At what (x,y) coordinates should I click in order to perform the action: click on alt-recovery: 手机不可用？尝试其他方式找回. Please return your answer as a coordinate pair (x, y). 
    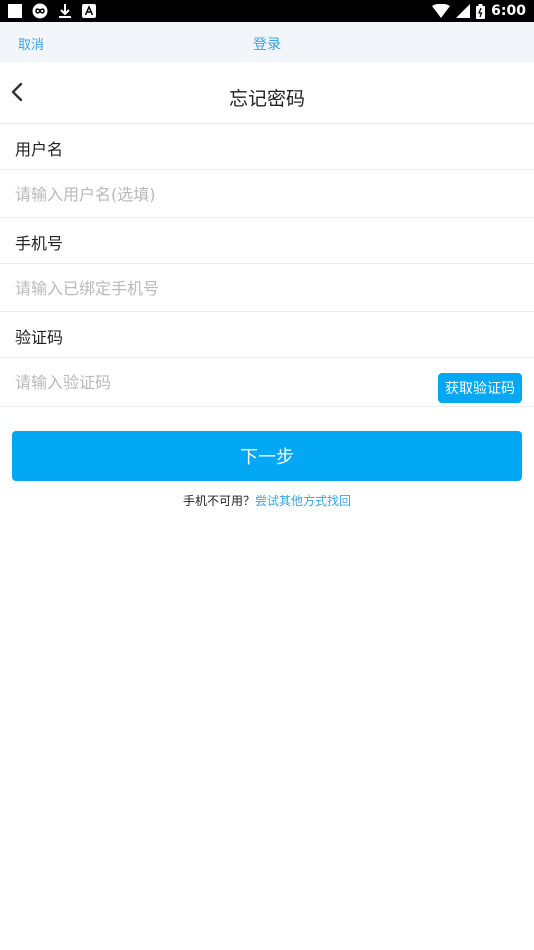
    Looking at the image, I should click on (267, 500).